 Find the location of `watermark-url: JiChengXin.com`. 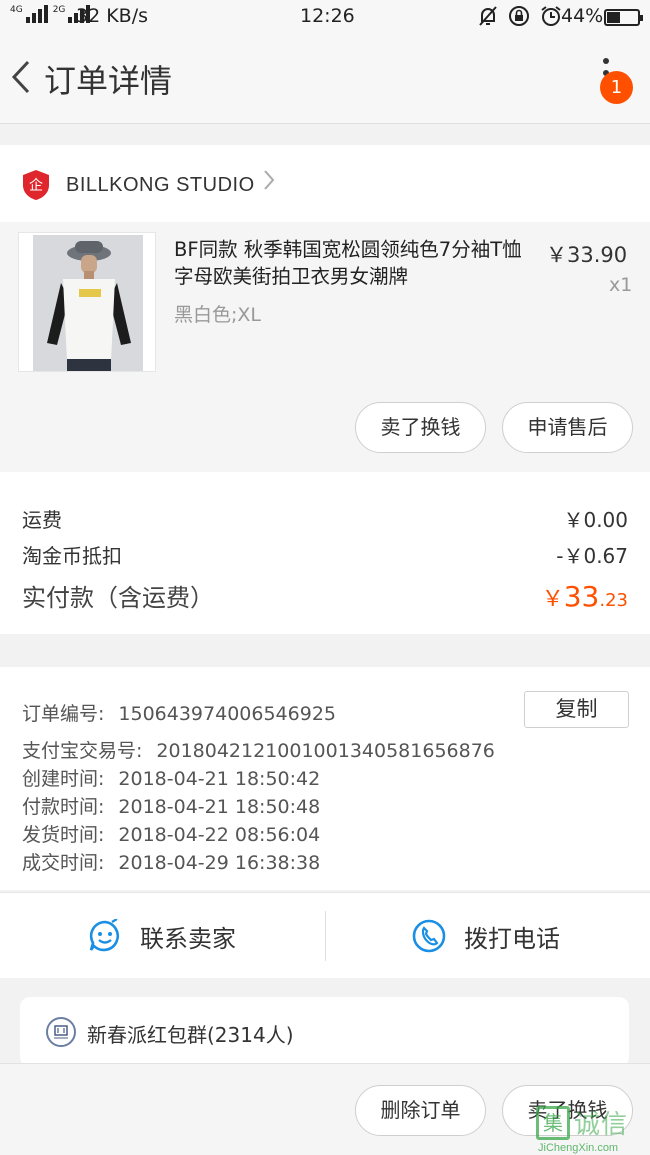

watermark-url: JiChengXin.com is located at coordinates (578, 1148).